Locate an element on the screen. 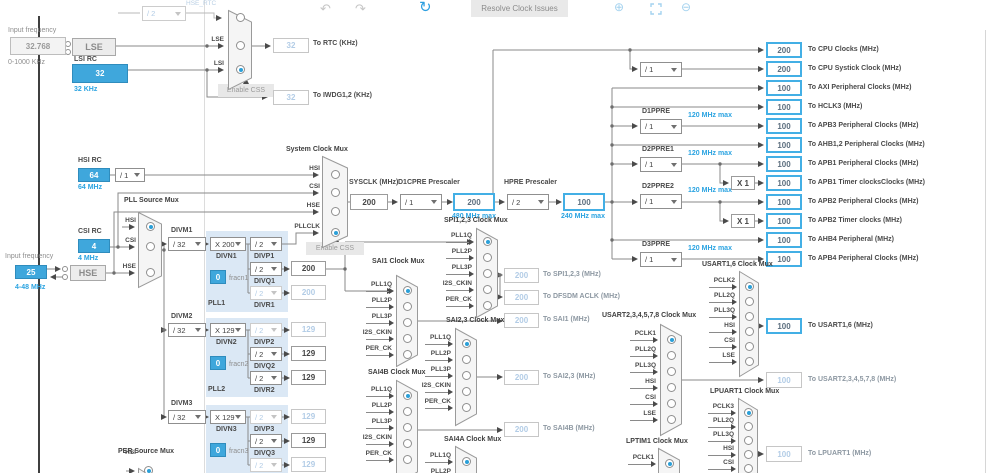 Image resolution: width=999 pixels, height=473 pixels. per-source-mux-input-radio is located at coordinates (148, 469).